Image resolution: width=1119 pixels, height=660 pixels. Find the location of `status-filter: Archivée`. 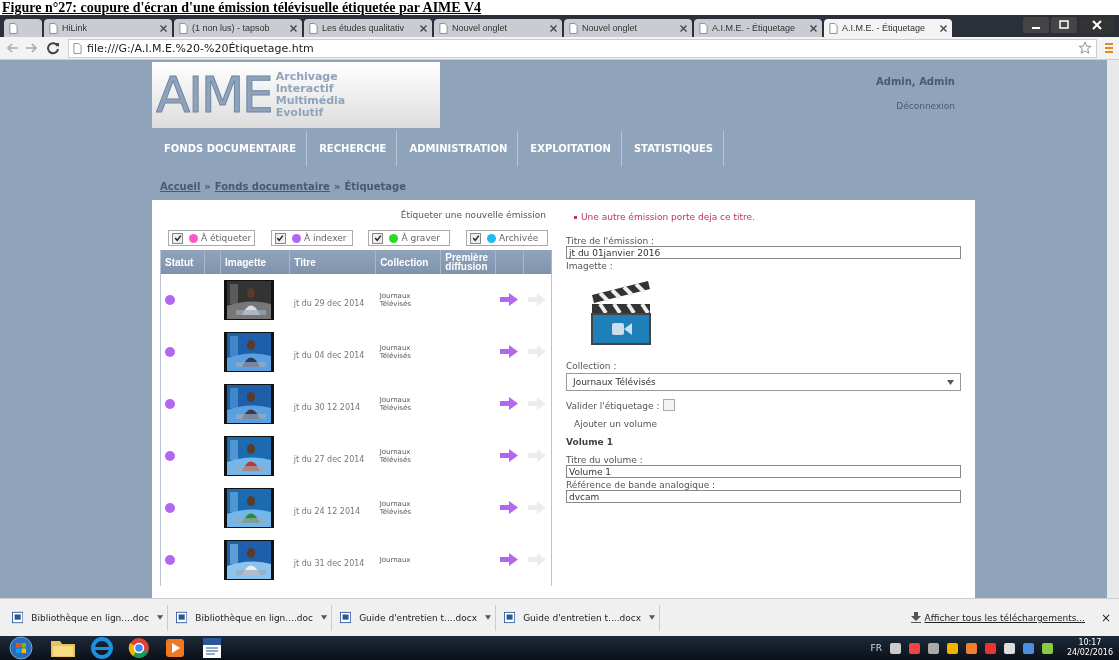

status-filter: Archivée is located at coordinates (507, 238).